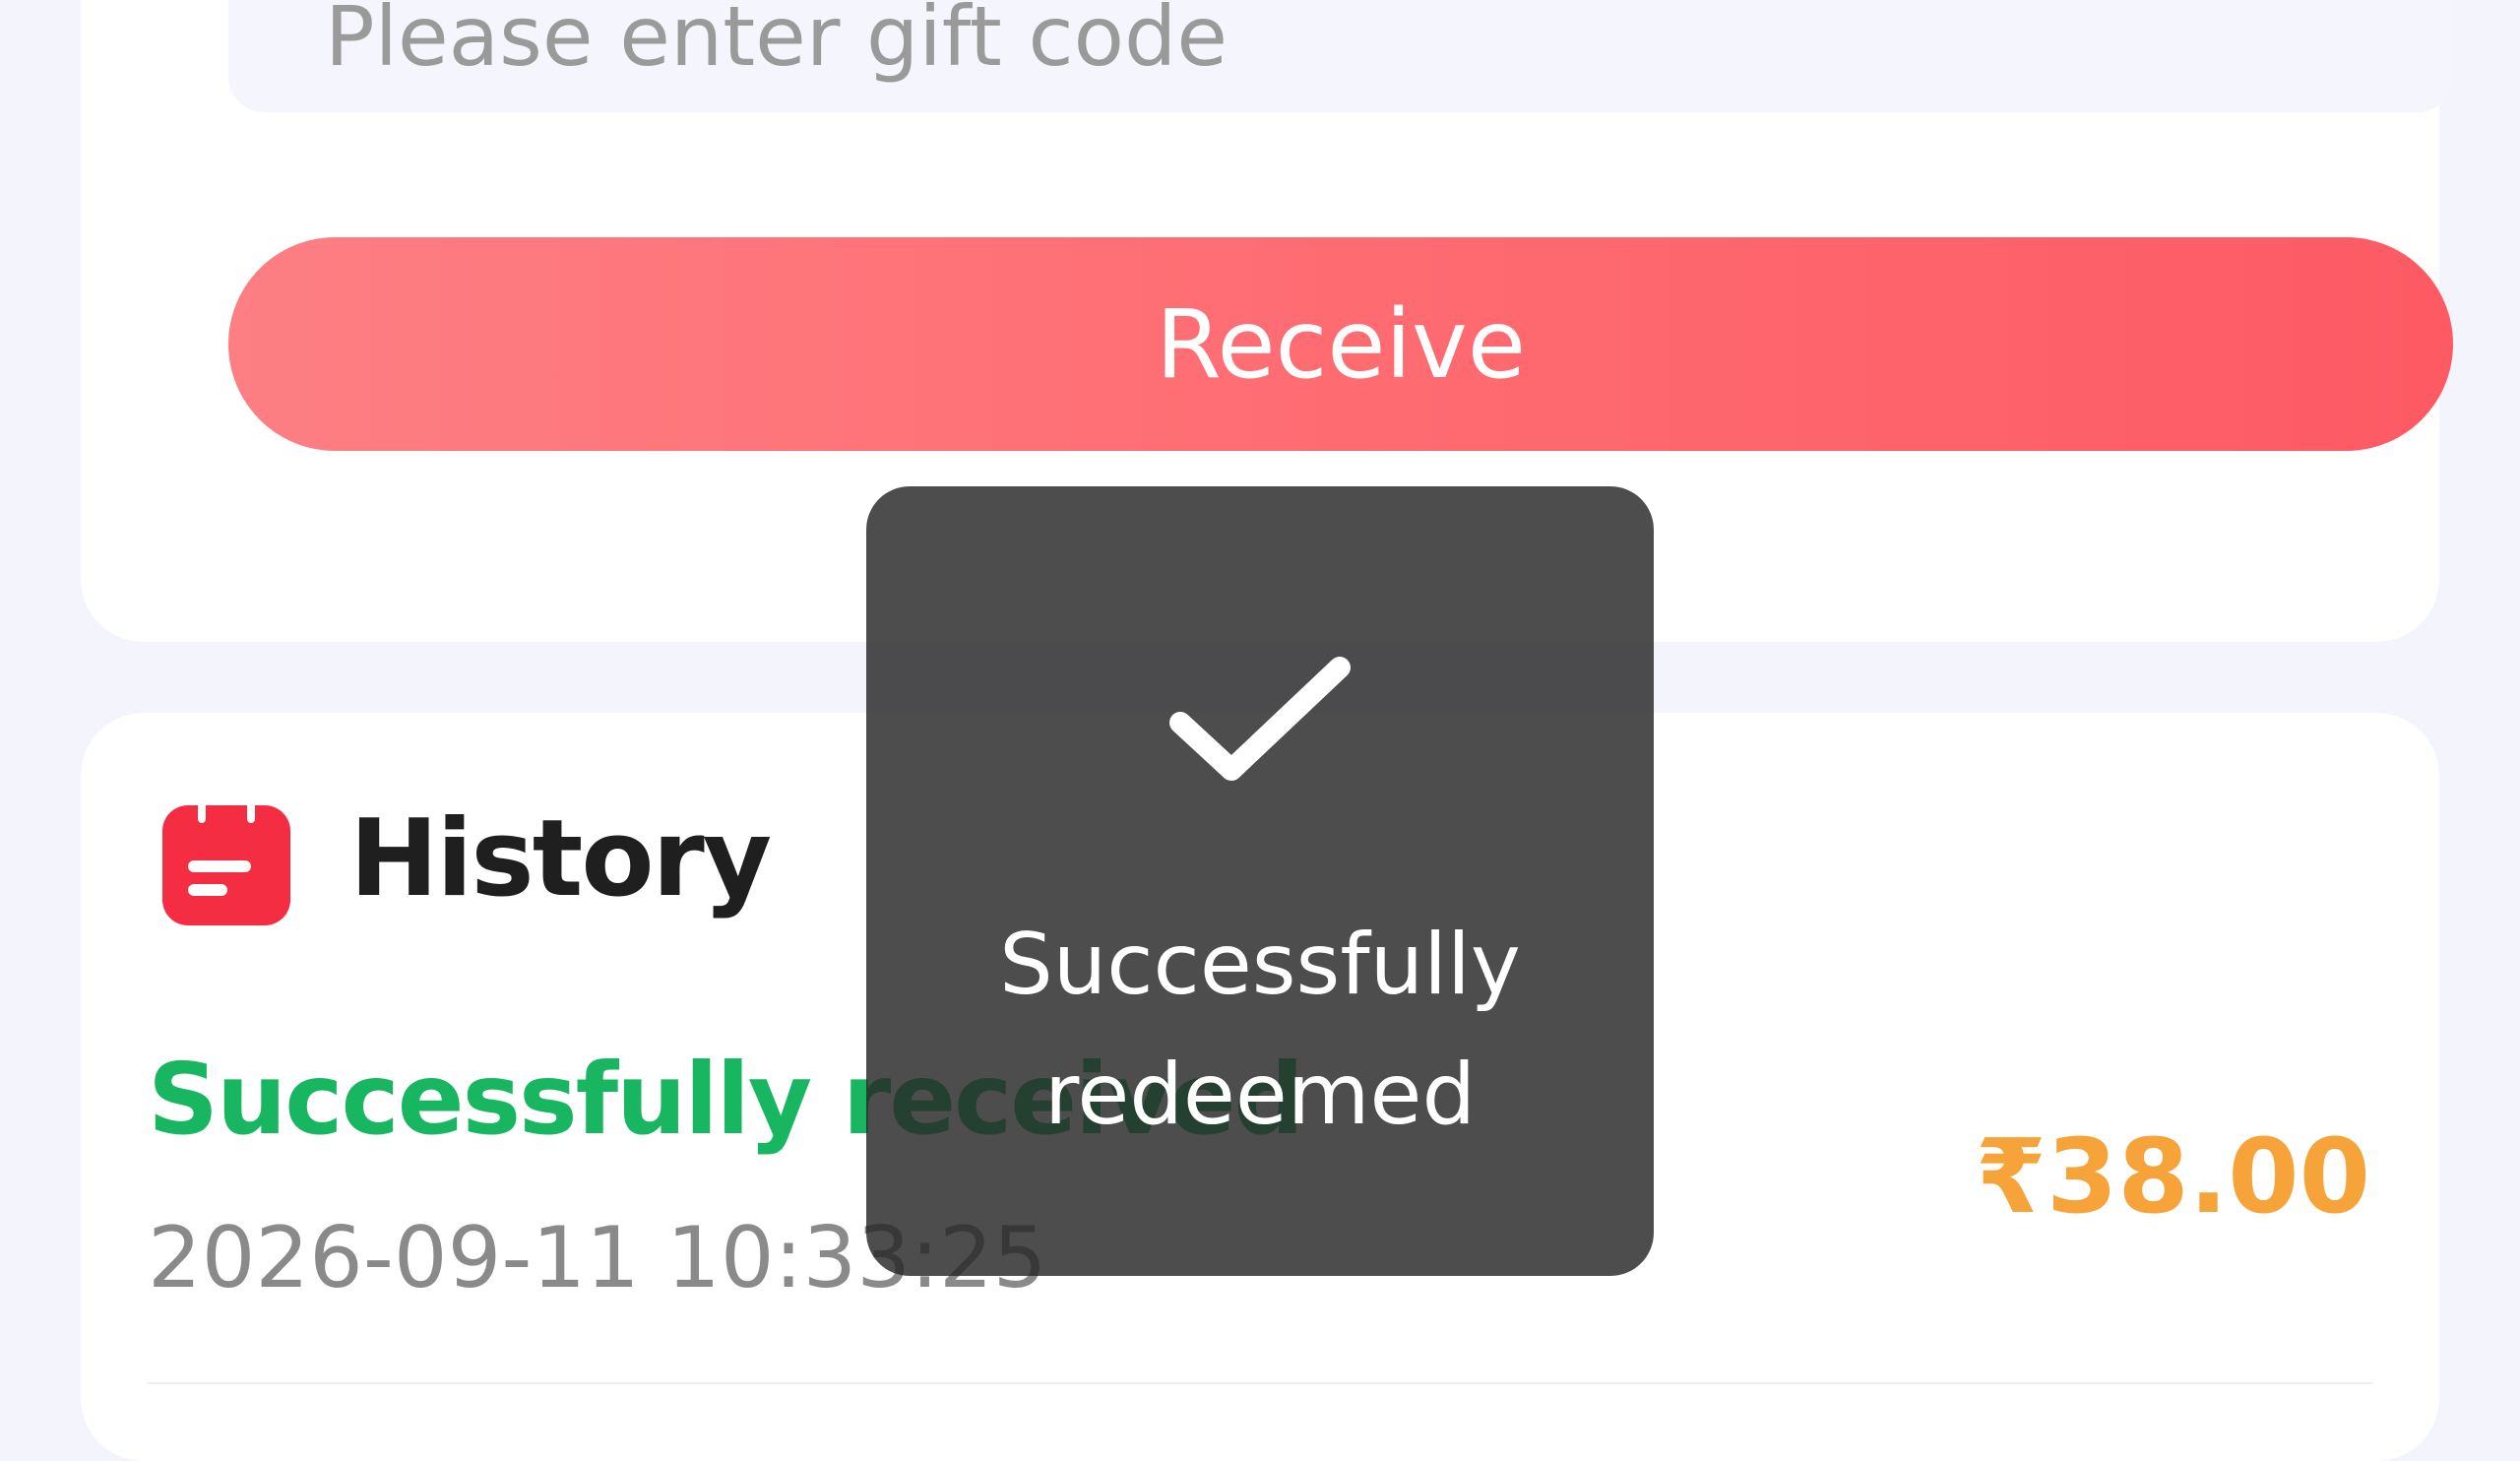  I want to click on receive-button: Receive, so click(1340, 344).